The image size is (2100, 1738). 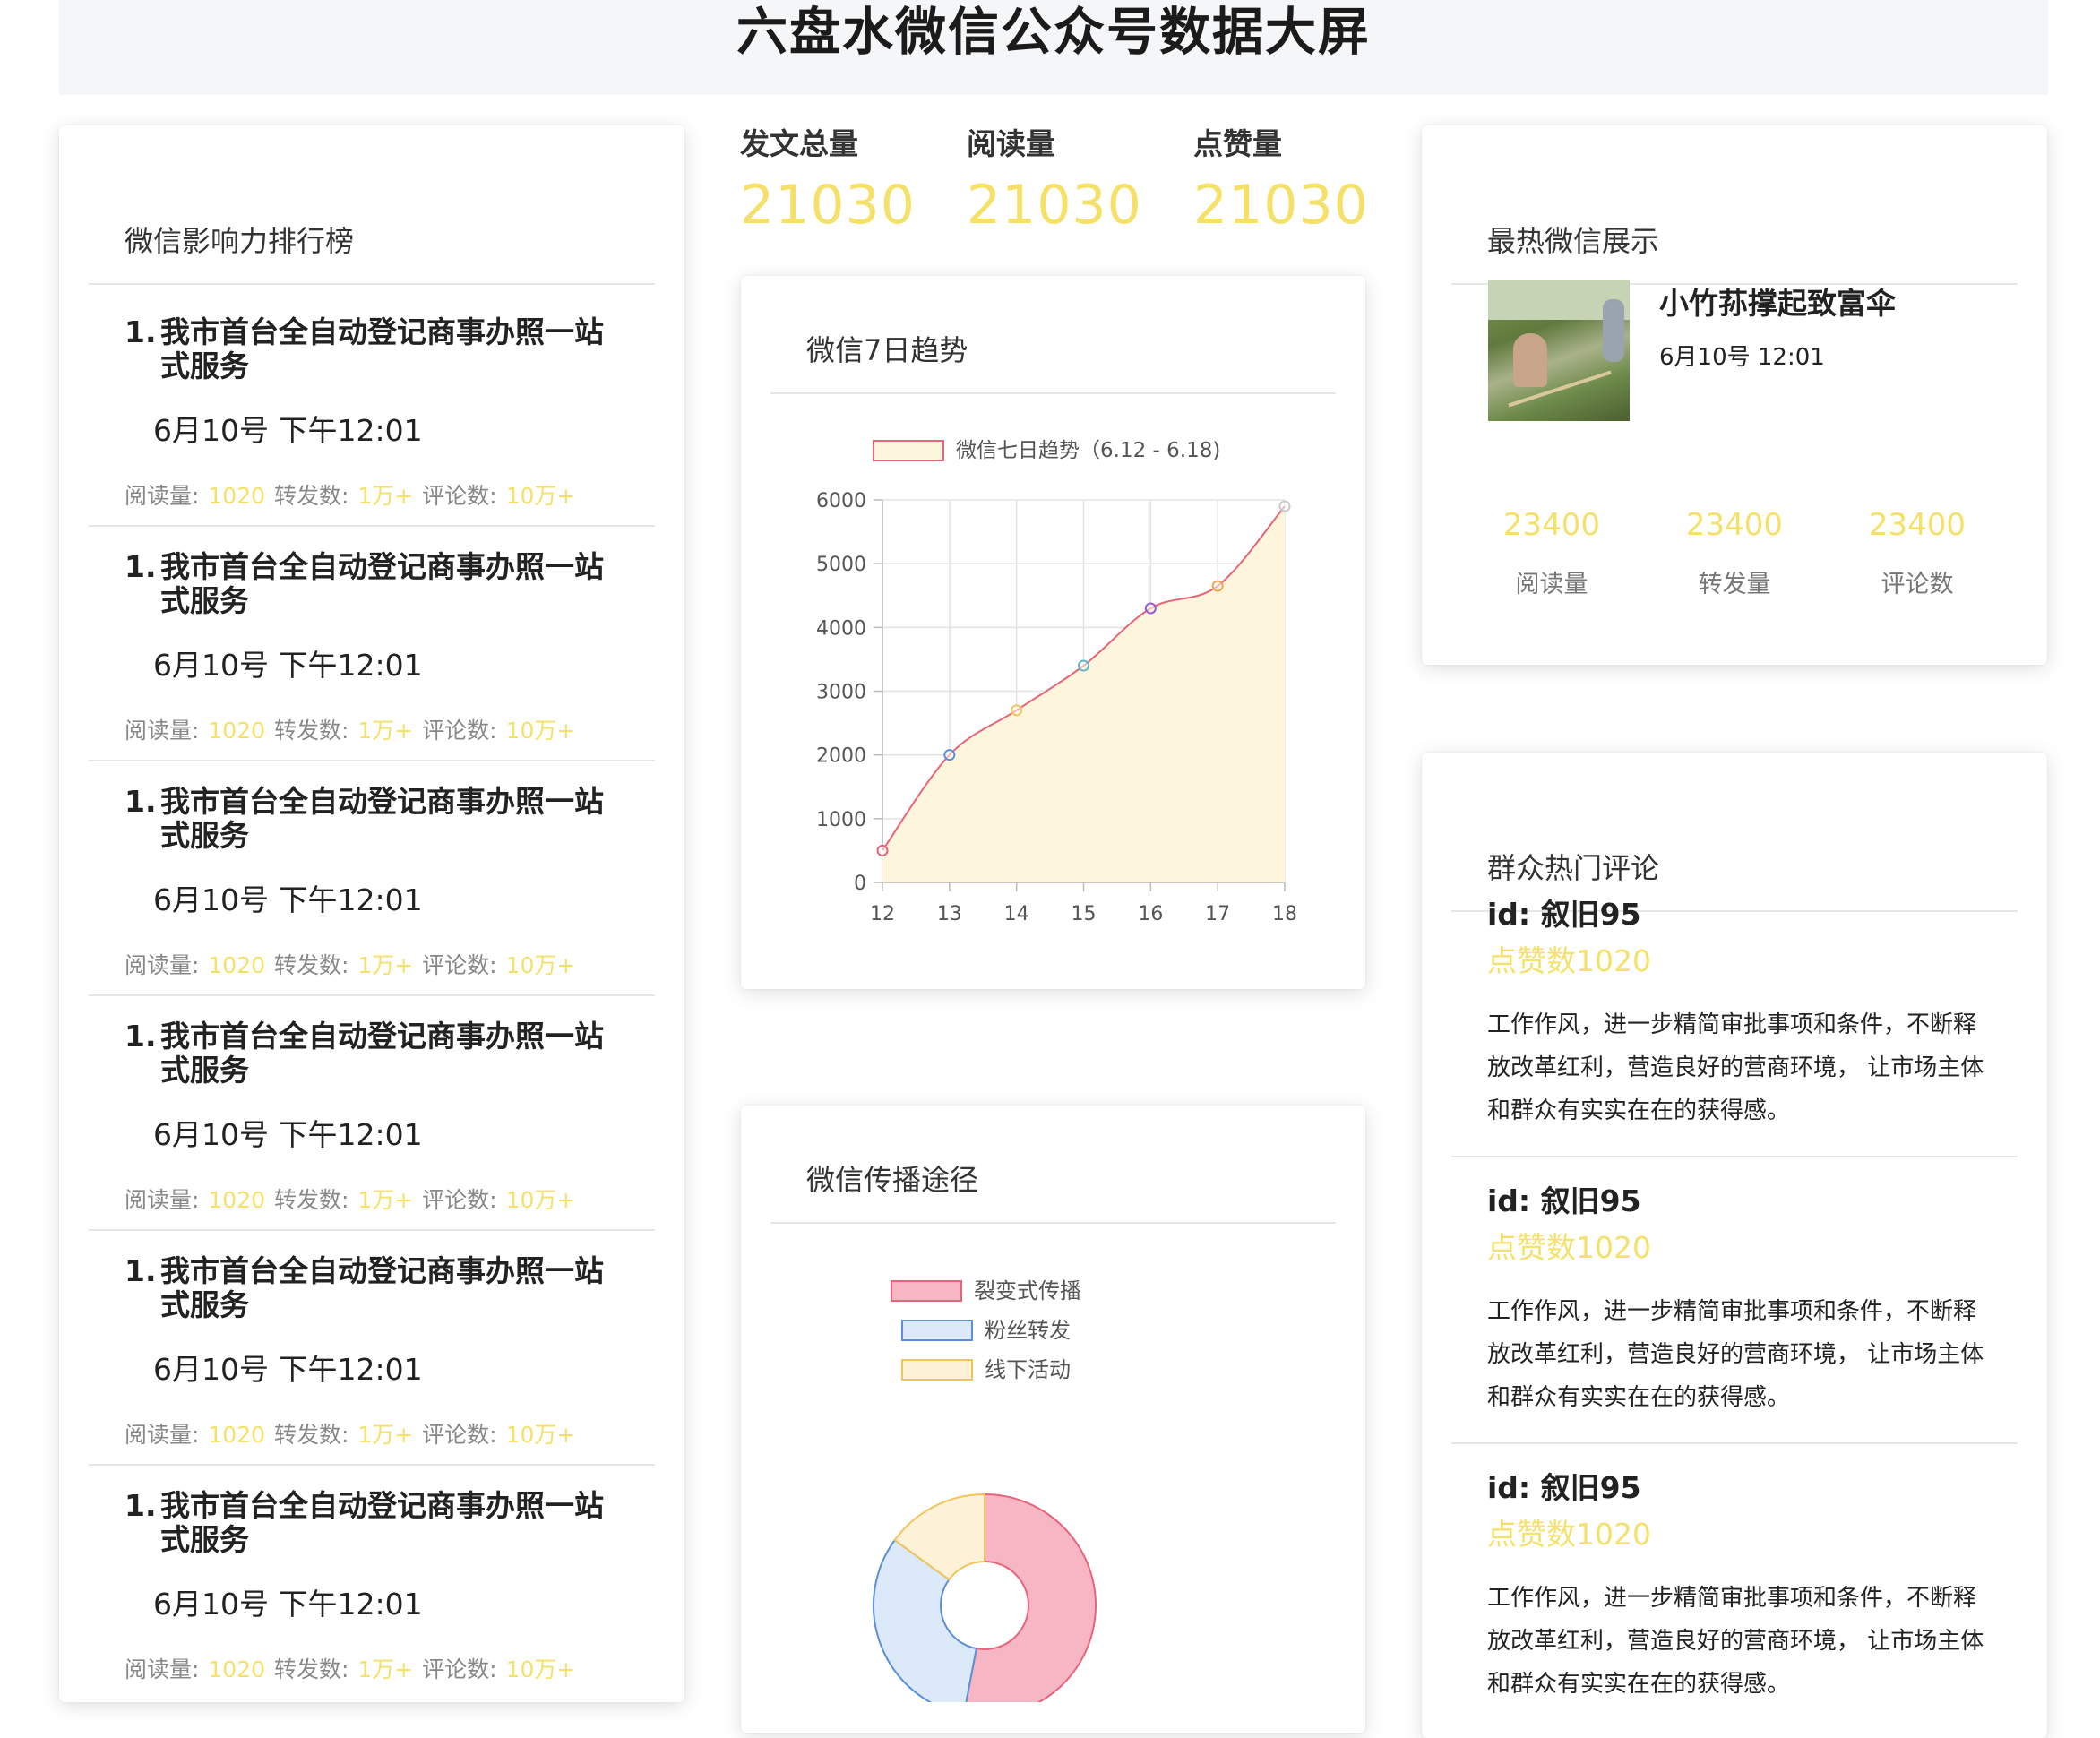 I want to click on chart-legend: 微信七日趋势（6.12 - 6.18), so click(x=1046, y=451).